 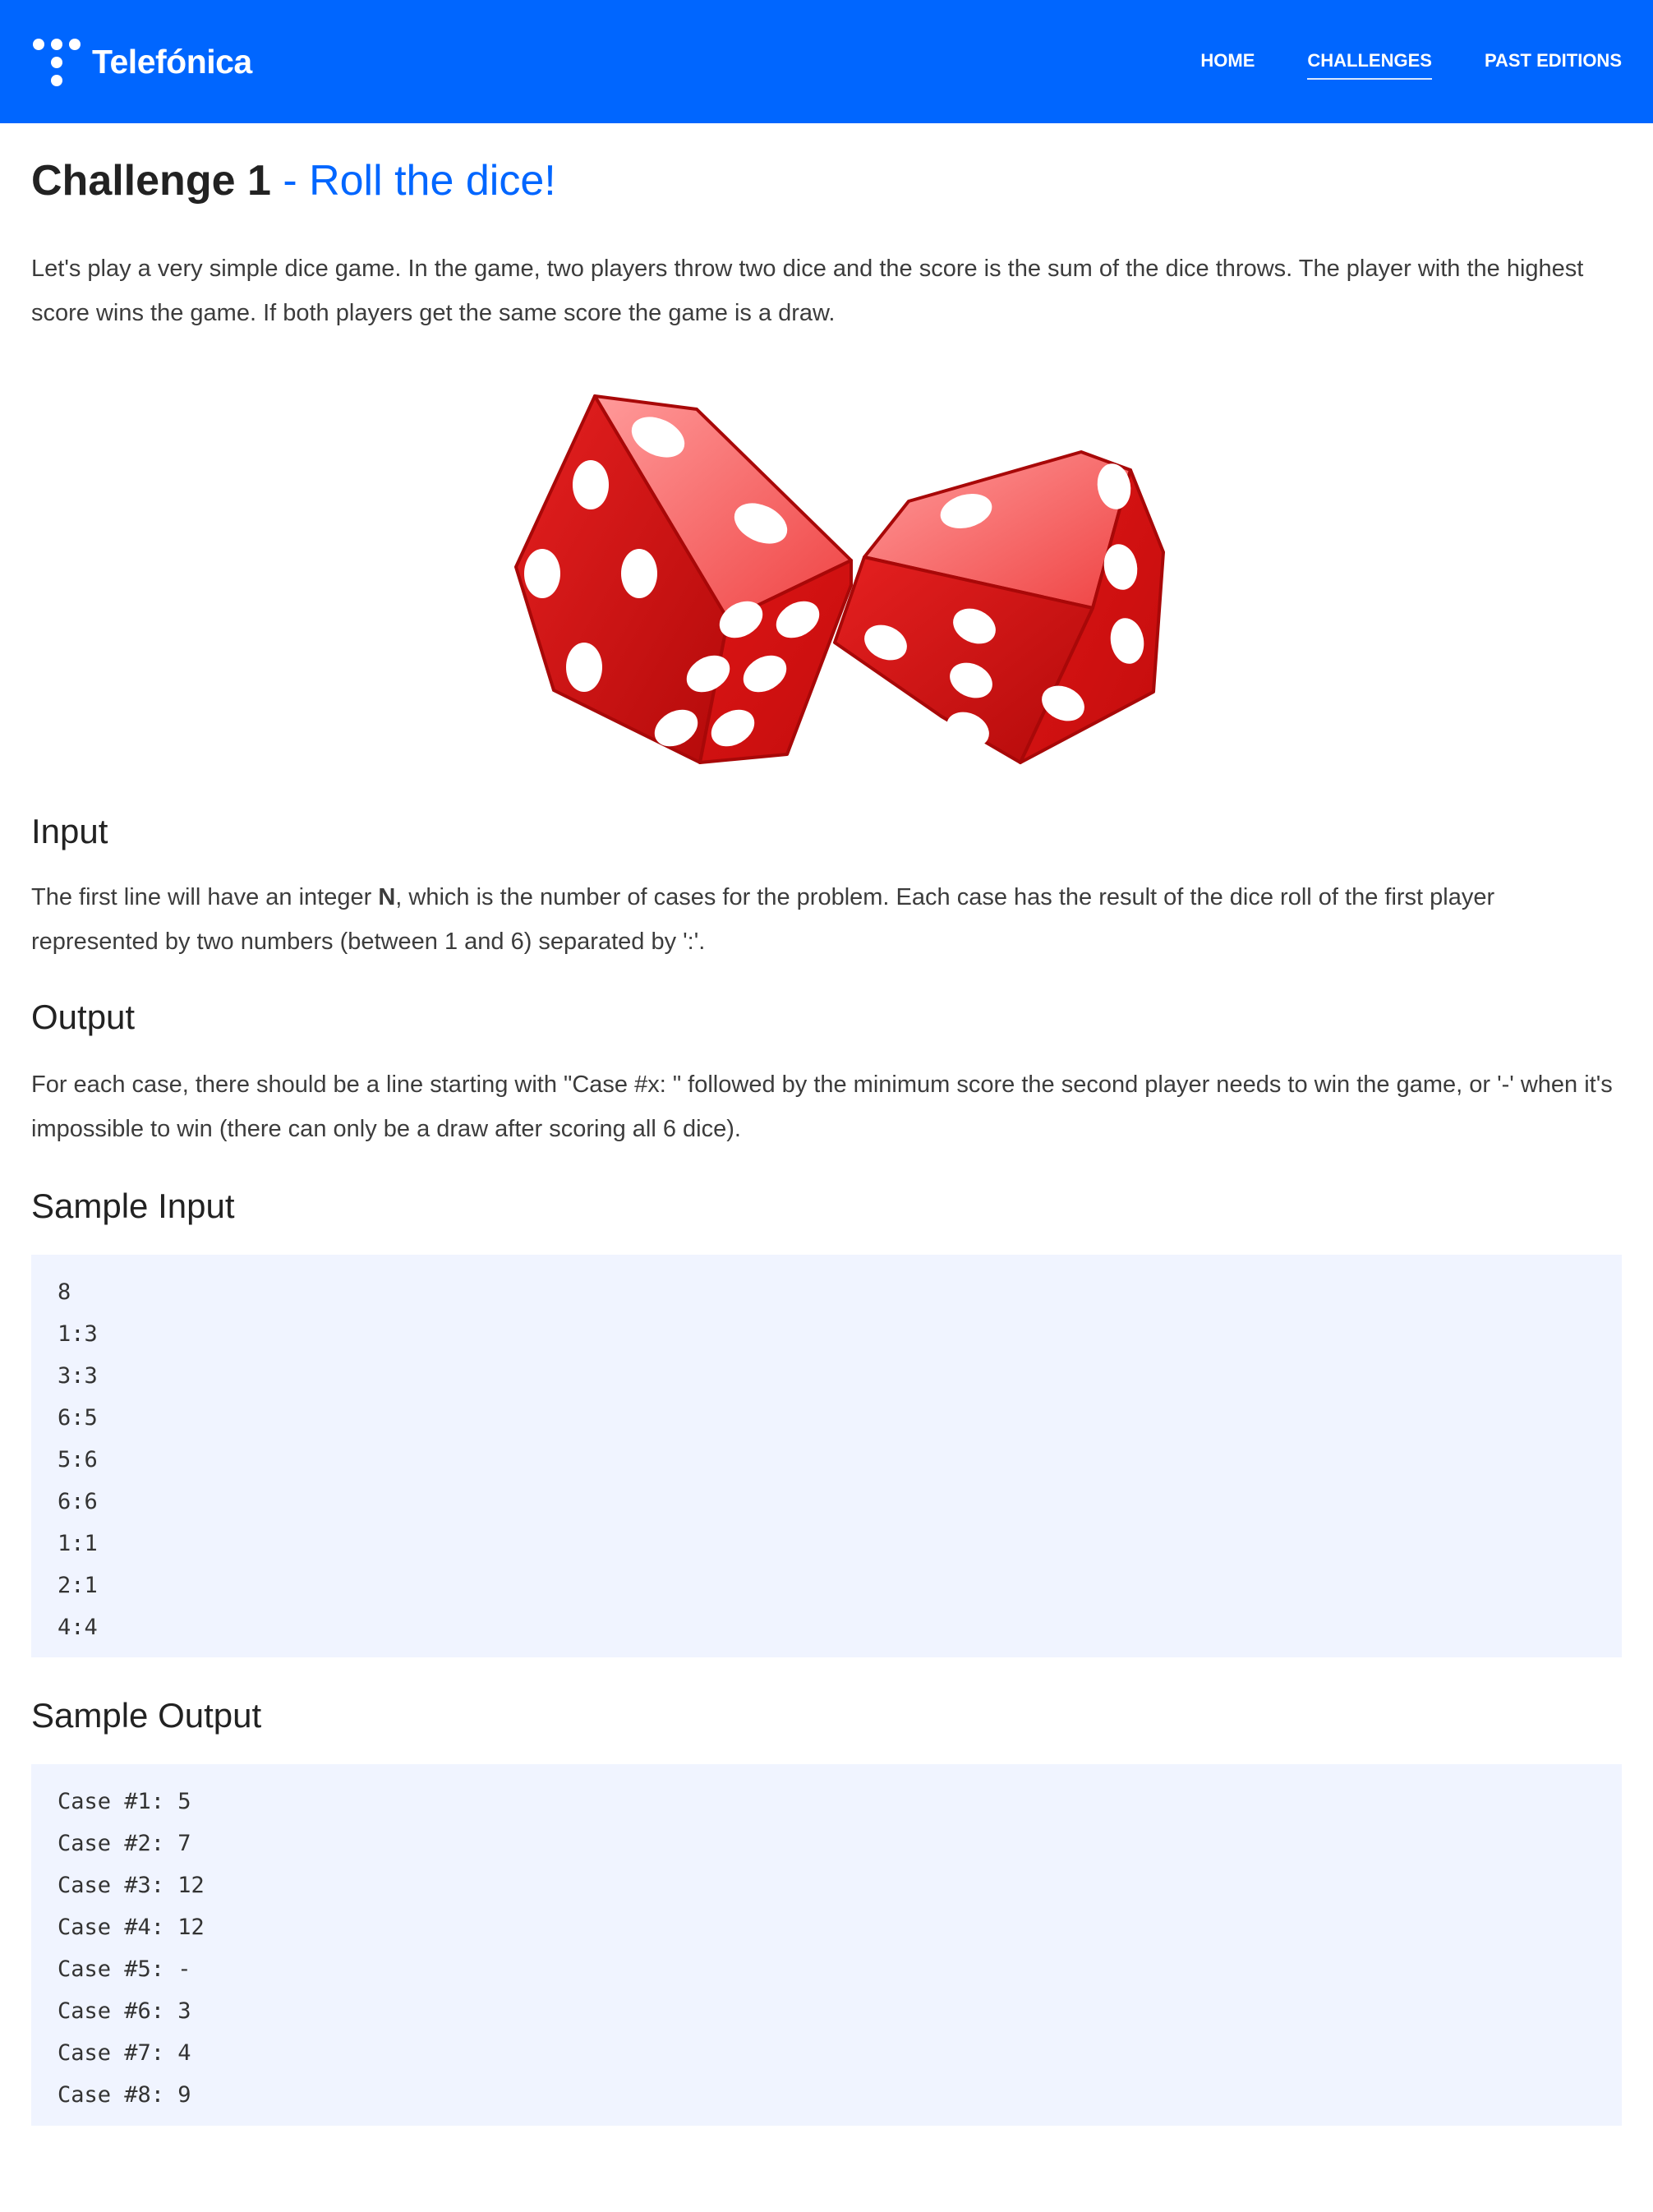 What do you see at coordinates (78, 1501) in the screenshot?
I see `code-line: 6:6` at bounding box center [78, 1501].